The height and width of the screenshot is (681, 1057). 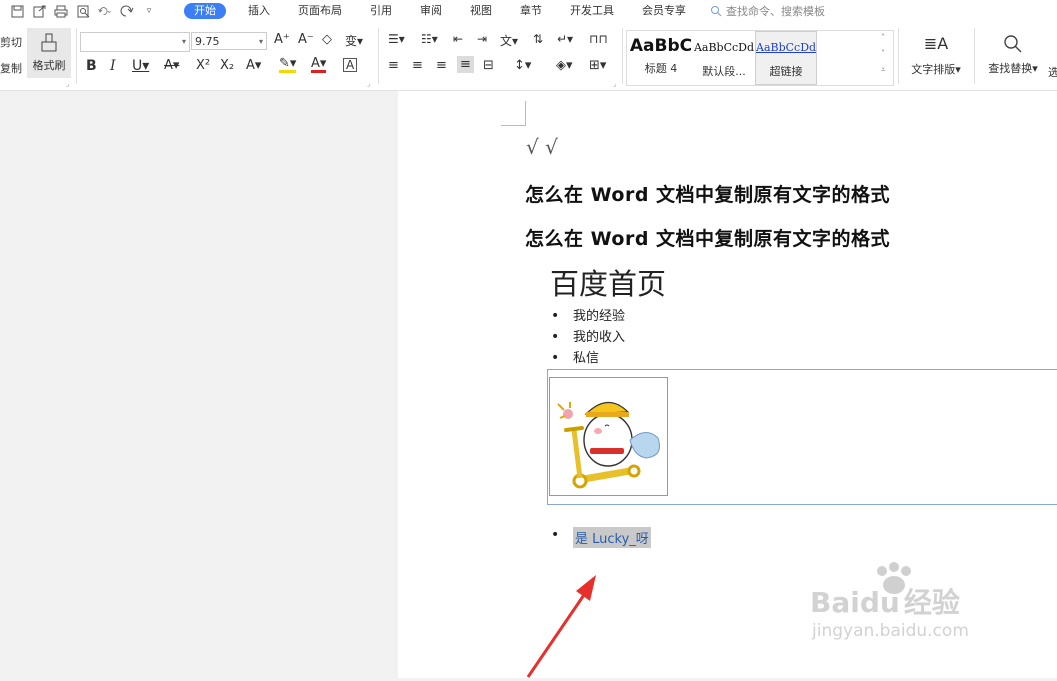 I want to click on text-layout-icon: ≣A, so click(x=936, y=43).